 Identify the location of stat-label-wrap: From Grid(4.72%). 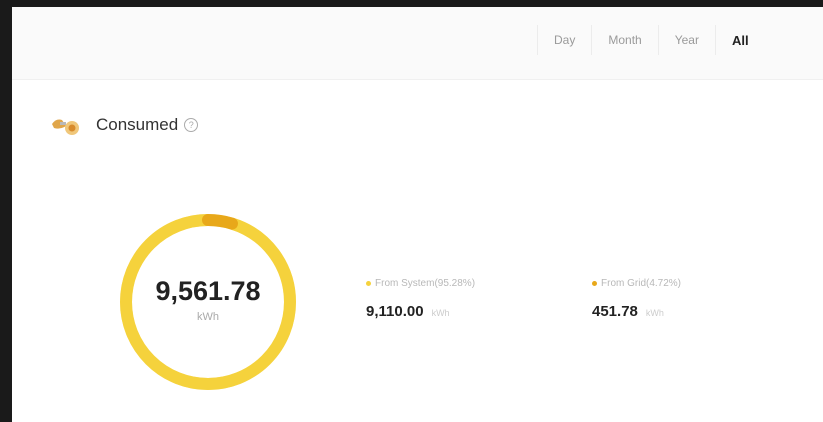
(636, 283).